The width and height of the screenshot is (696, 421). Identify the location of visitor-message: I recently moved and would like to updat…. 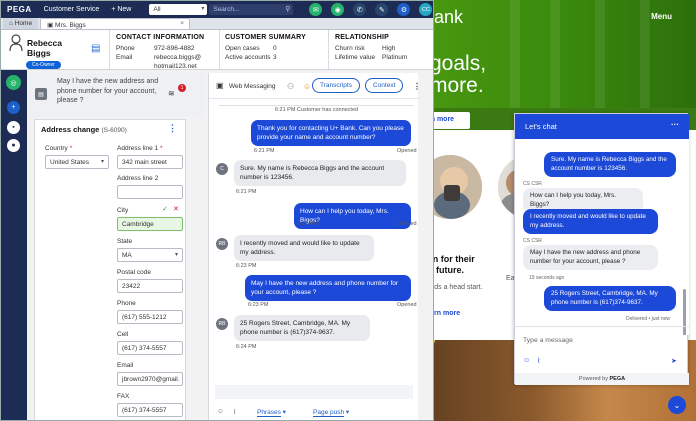
(590, 221).